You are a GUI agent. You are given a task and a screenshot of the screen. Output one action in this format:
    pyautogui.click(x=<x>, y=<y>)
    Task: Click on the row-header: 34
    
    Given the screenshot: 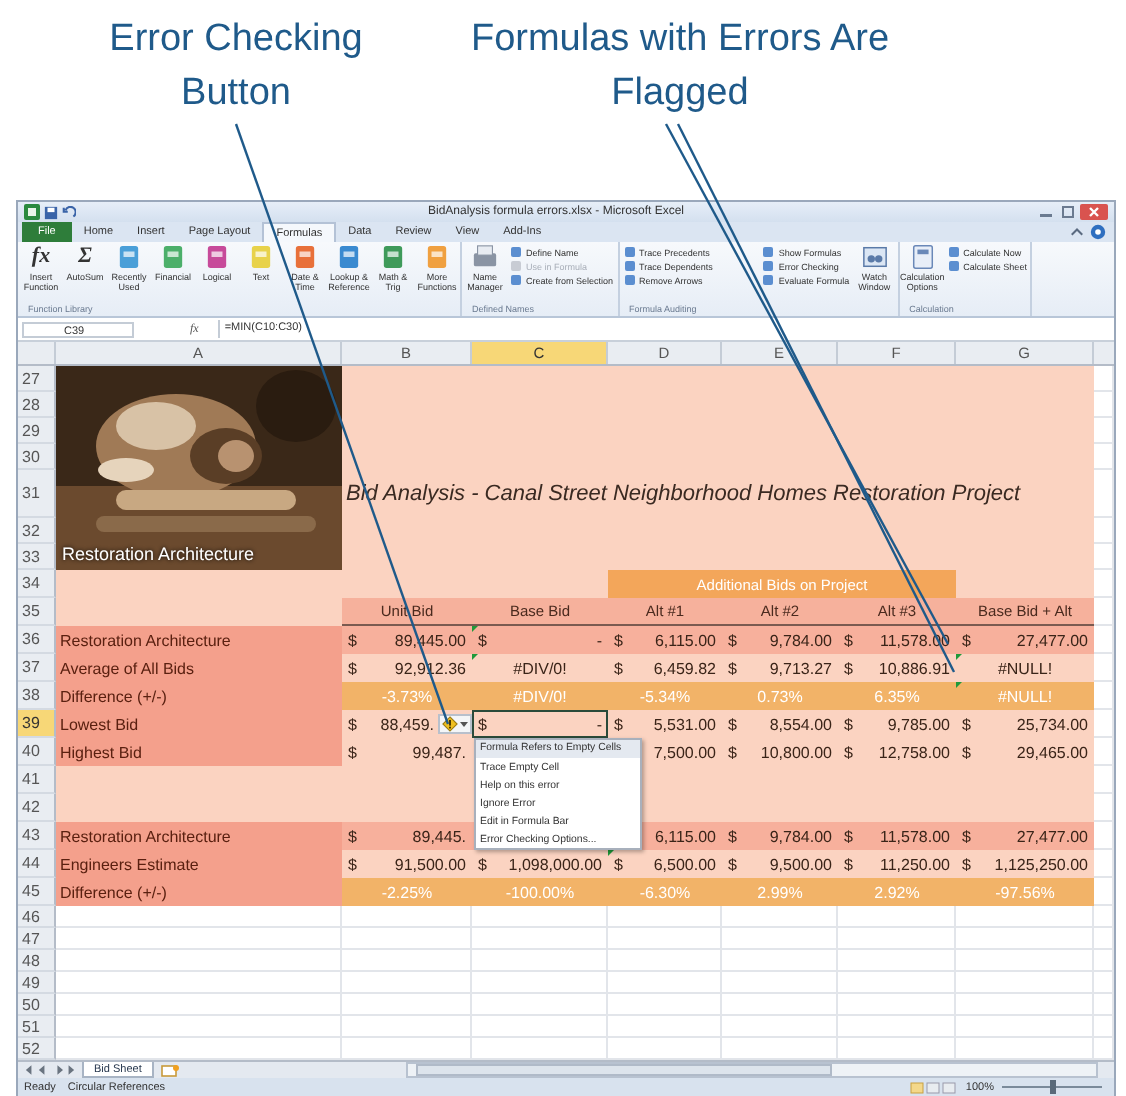 What is the action you would take?
    pyautogui.click(x=37, y=584)
    